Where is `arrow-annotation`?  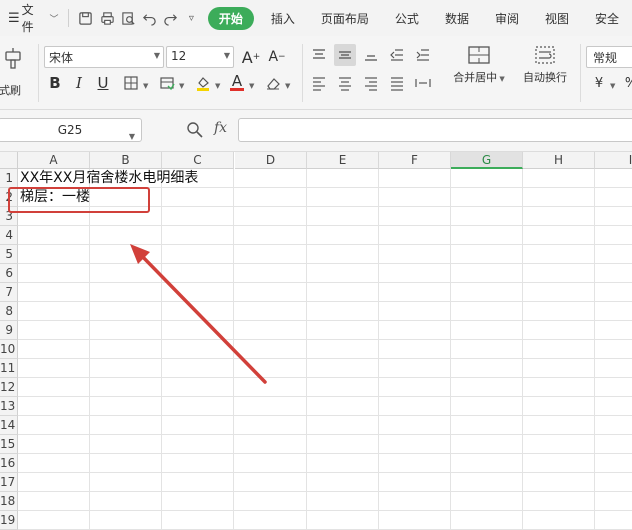 arrow-annotation is located at coordinates (198, 314).